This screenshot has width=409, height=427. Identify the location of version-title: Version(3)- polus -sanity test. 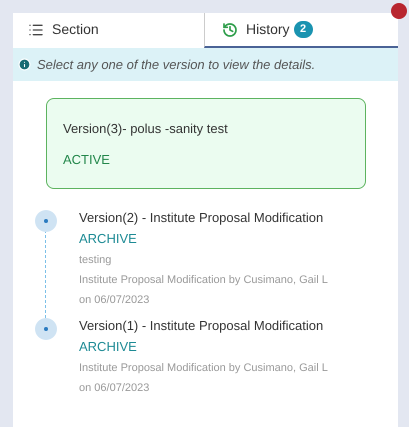
(146, 129).